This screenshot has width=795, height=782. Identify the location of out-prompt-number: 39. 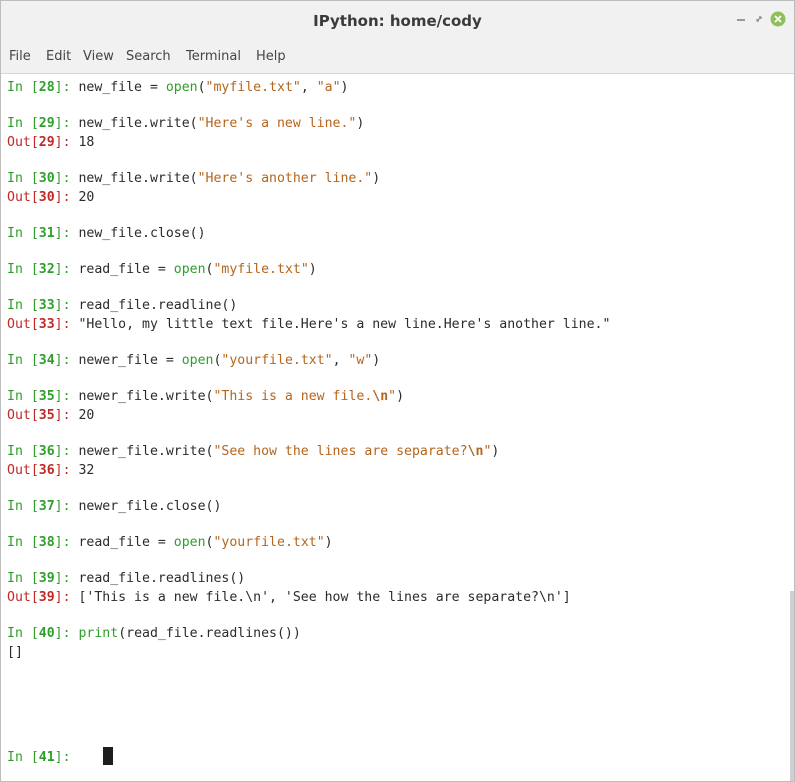
(46, 597).